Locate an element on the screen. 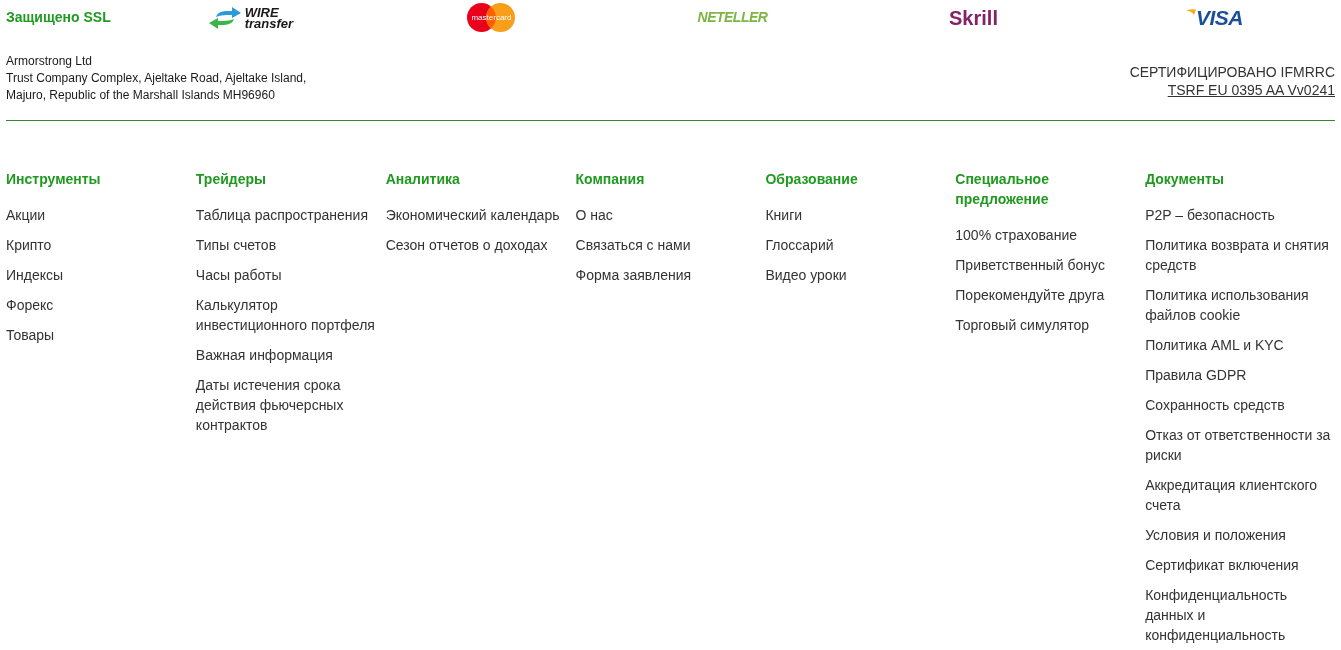  column-heading: Трейдеры is located at coordinates (230, 179).